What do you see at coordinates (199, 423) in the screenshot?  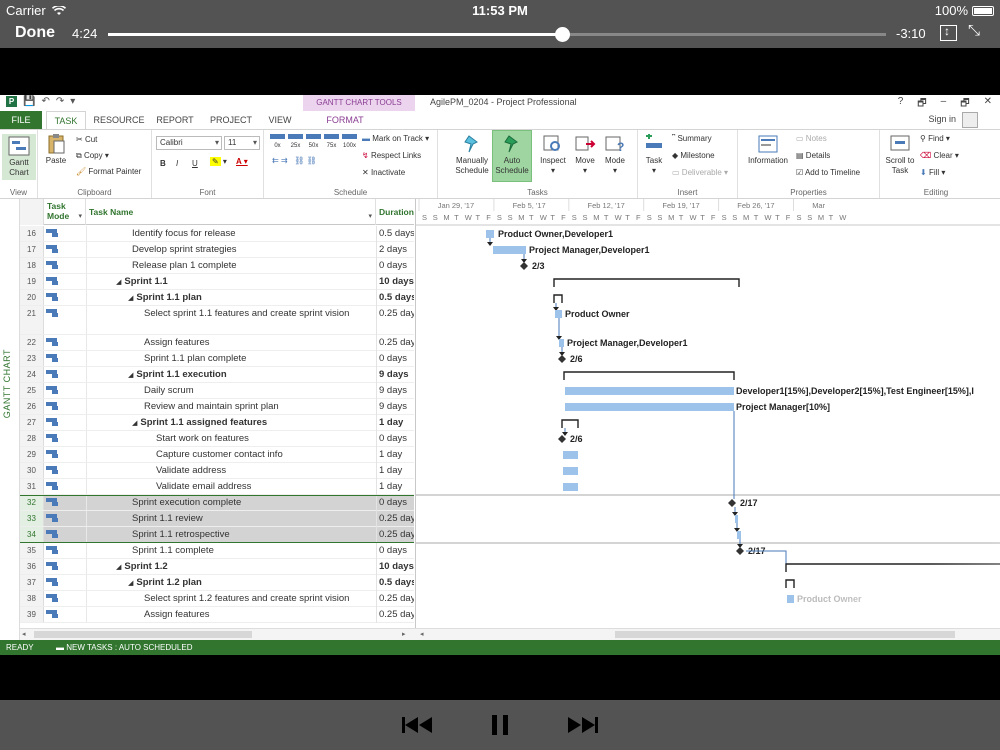 I see `task-name-cell: ◢ Sprint 1.1 assigned features` at bounding box center [199, 423].